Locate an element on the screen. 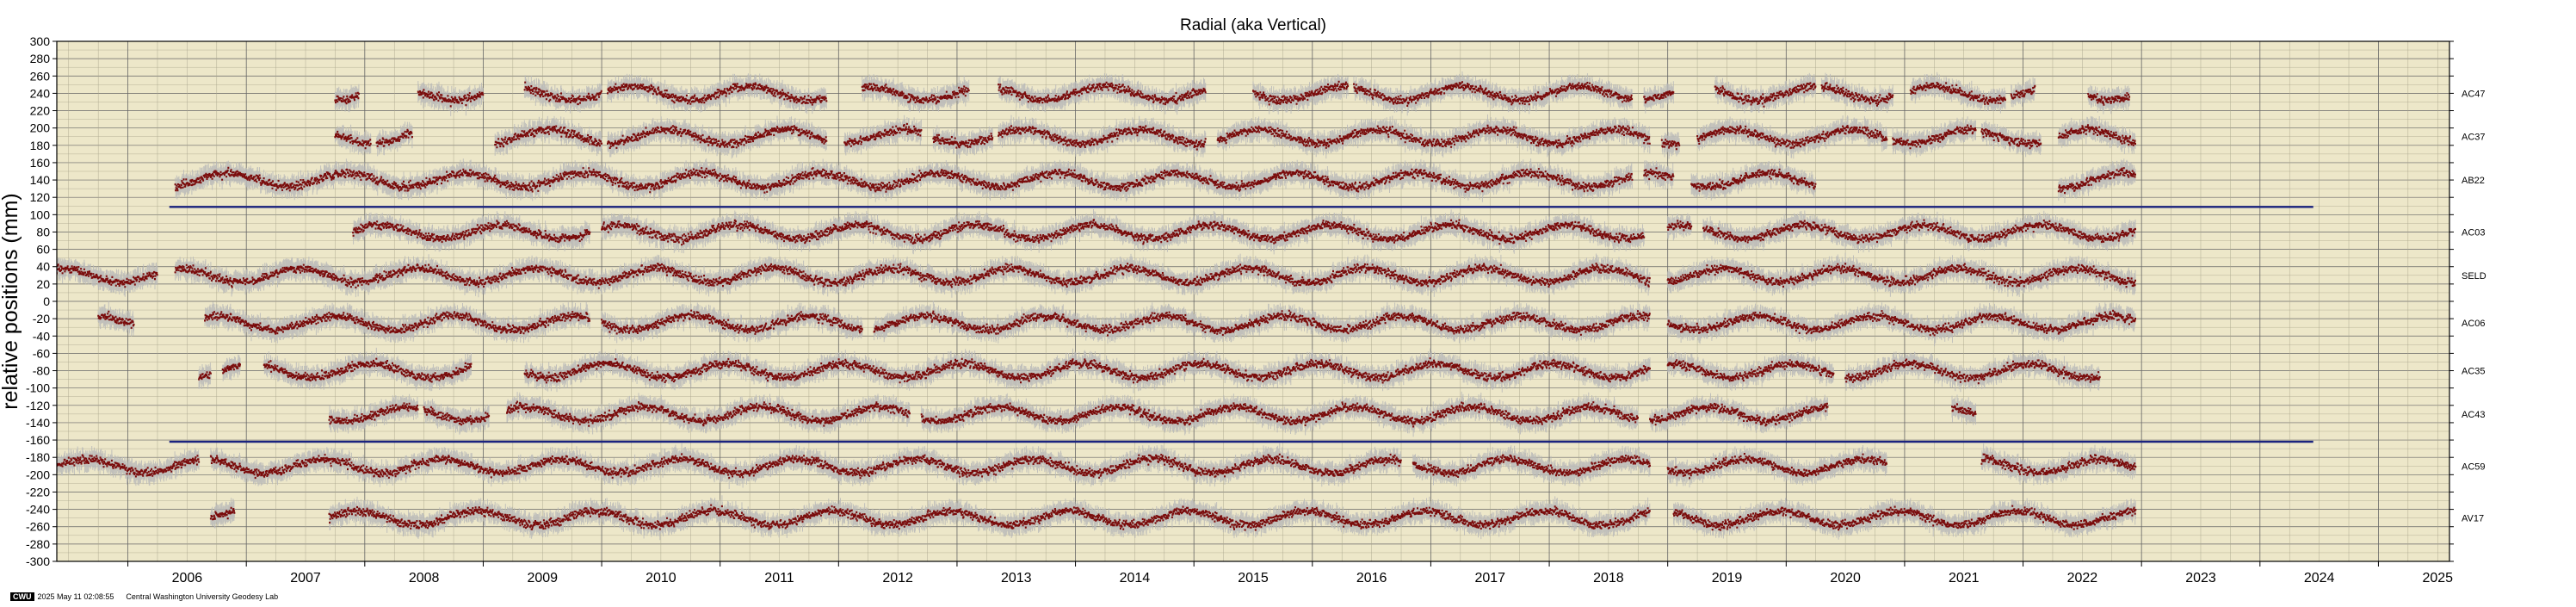 The height and width of the screenshot is (607, 2576). series-label: AC43 is located at coordinates (2474, 415).